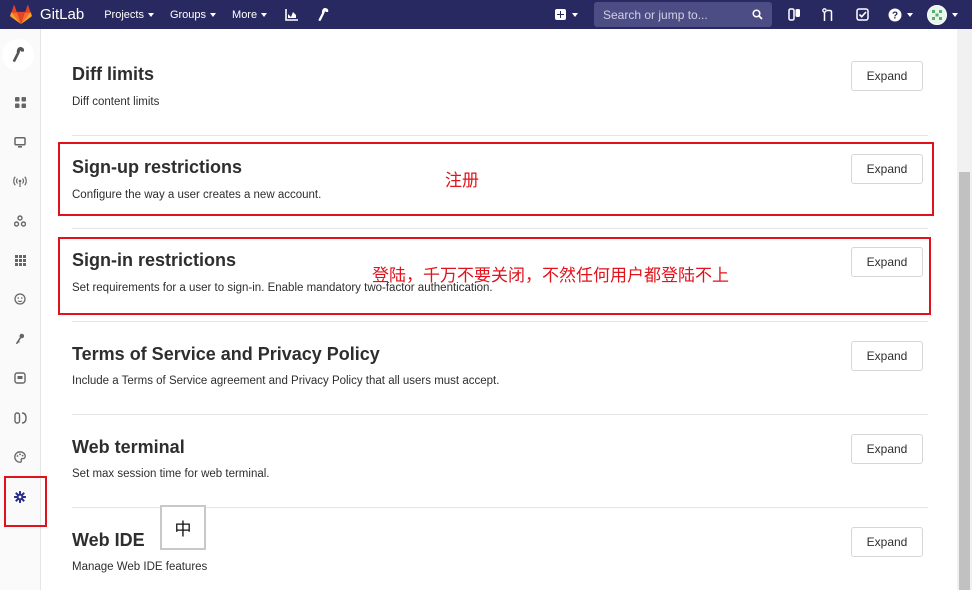  I want to click on sidebar-item-appearance, so click(20, 457).